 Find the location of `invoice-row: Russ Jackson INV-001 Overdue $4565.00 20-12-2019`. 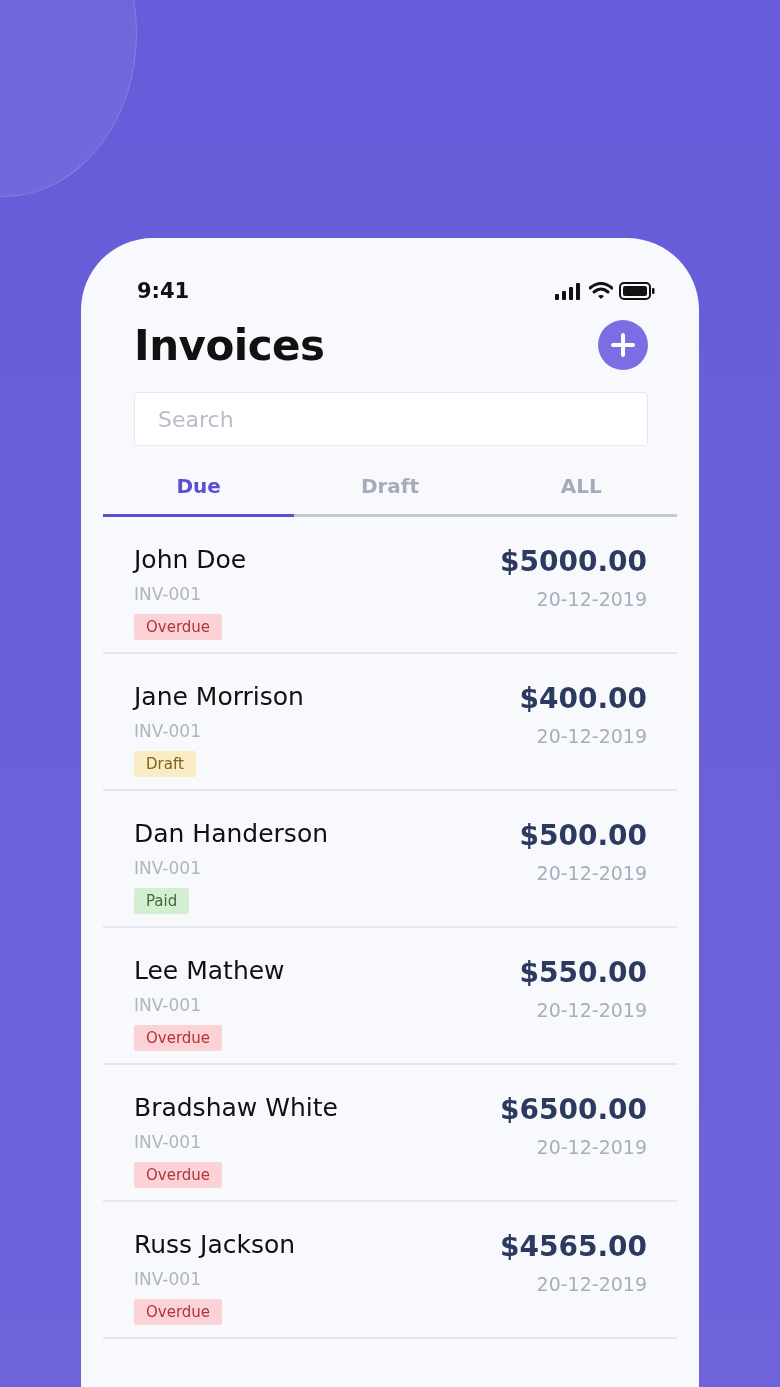

invoice-row: Russ Jackson INV-001 Overdue $4565.00 20-12-2019 is located at coordinates (390, 1270).